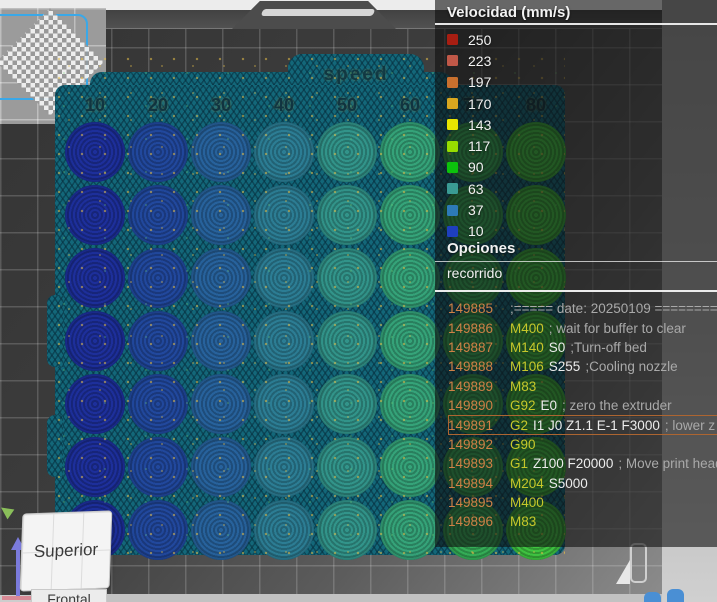  What do you see at coordinates (527, 328) in the screenshot?
I see `gcode-token-cmd: M400` at bounding box center [527, 328].